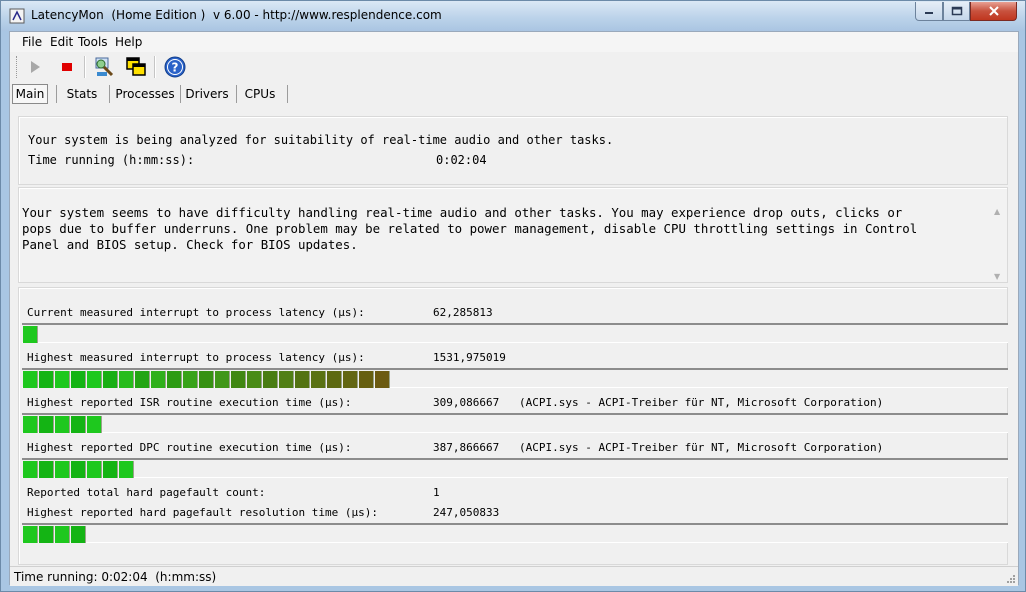 This screenshot has width=1026, height=592. Describe the element at coordinates (17, 16) in the screenshot. I see `app-icon` at that location.